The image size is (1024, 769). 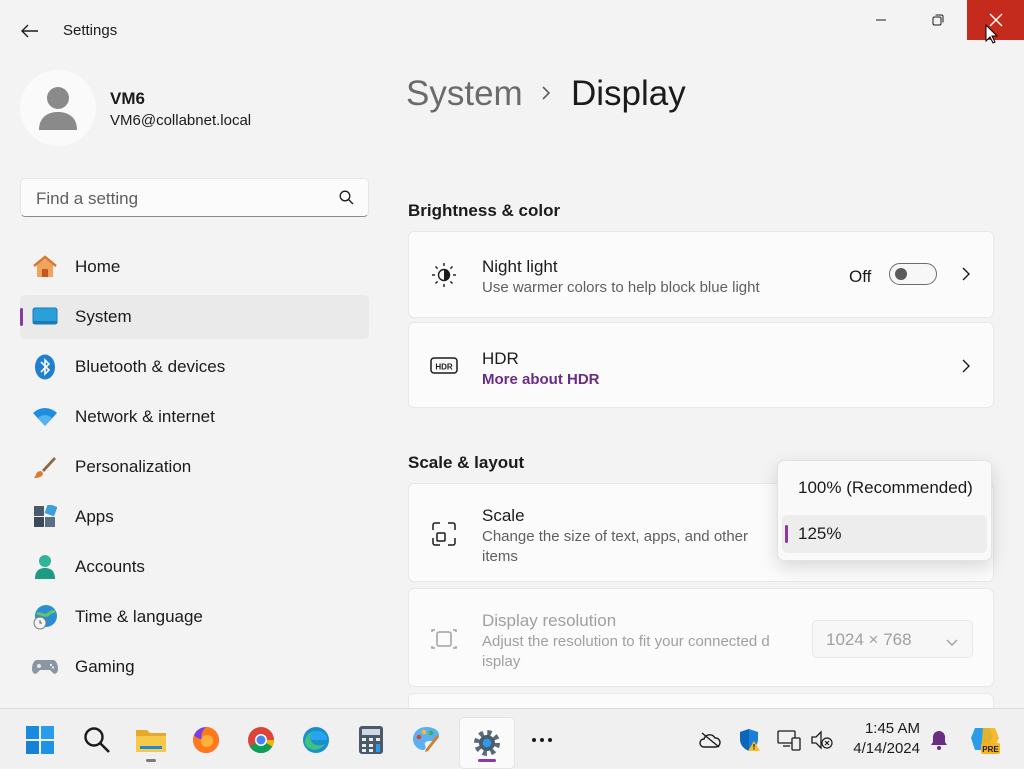 I want to click on clock-date: 4/14/2024, so click(x=886, y=748).